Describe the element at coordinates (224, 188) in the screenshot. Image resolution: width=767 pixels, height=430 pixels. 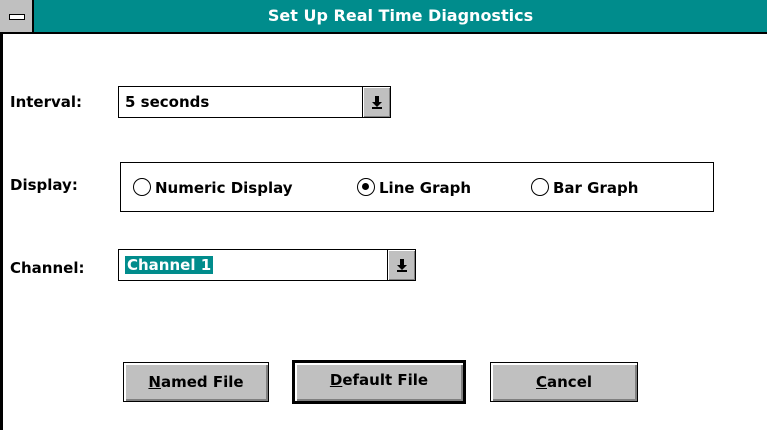
I see `radio-numeric-display-label: Numeric Display` at that location.